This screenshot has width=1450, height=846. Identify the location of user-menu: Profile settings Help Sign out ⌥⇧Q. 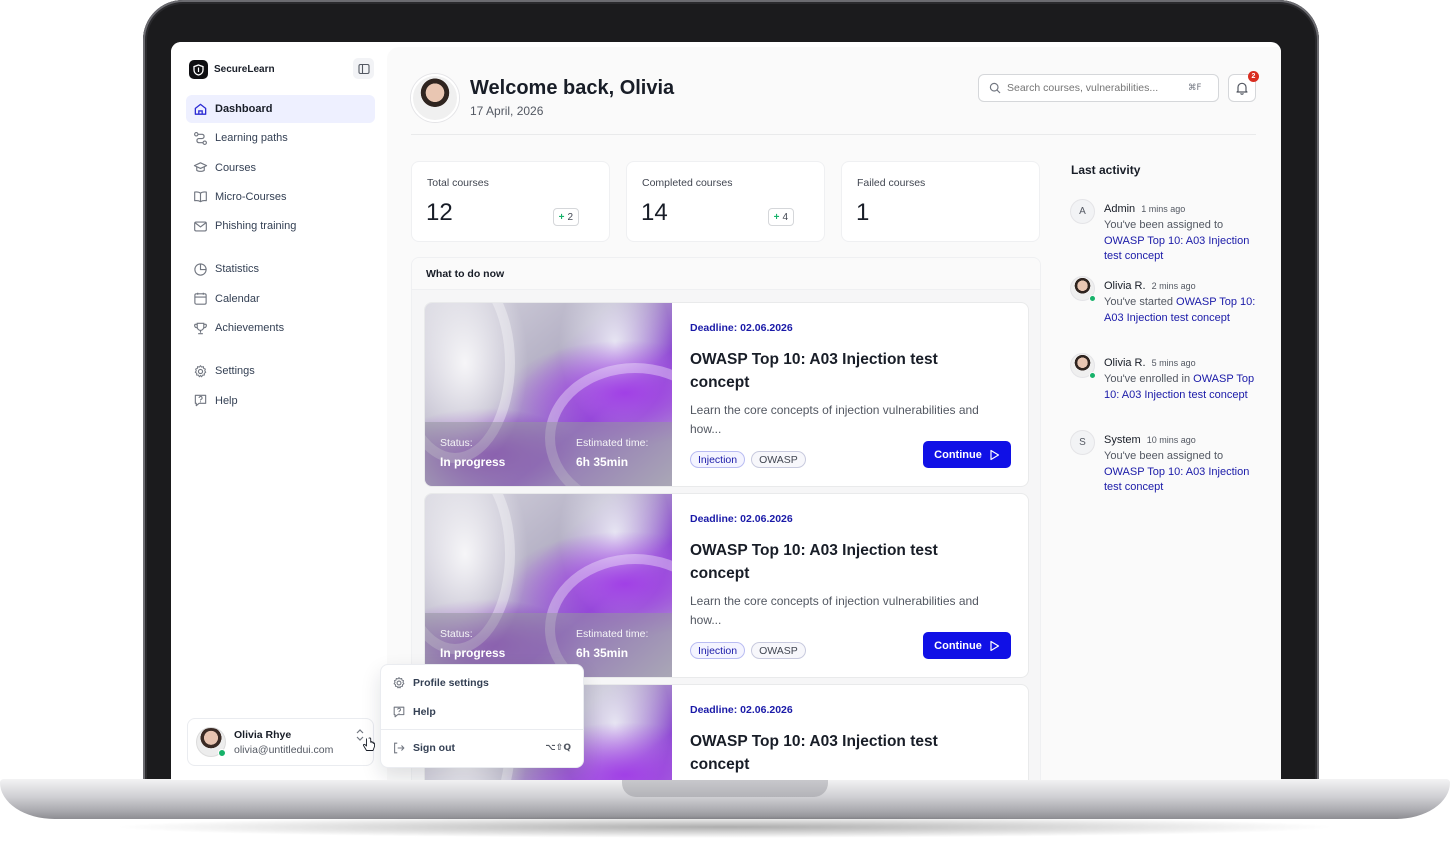
(482, 716).